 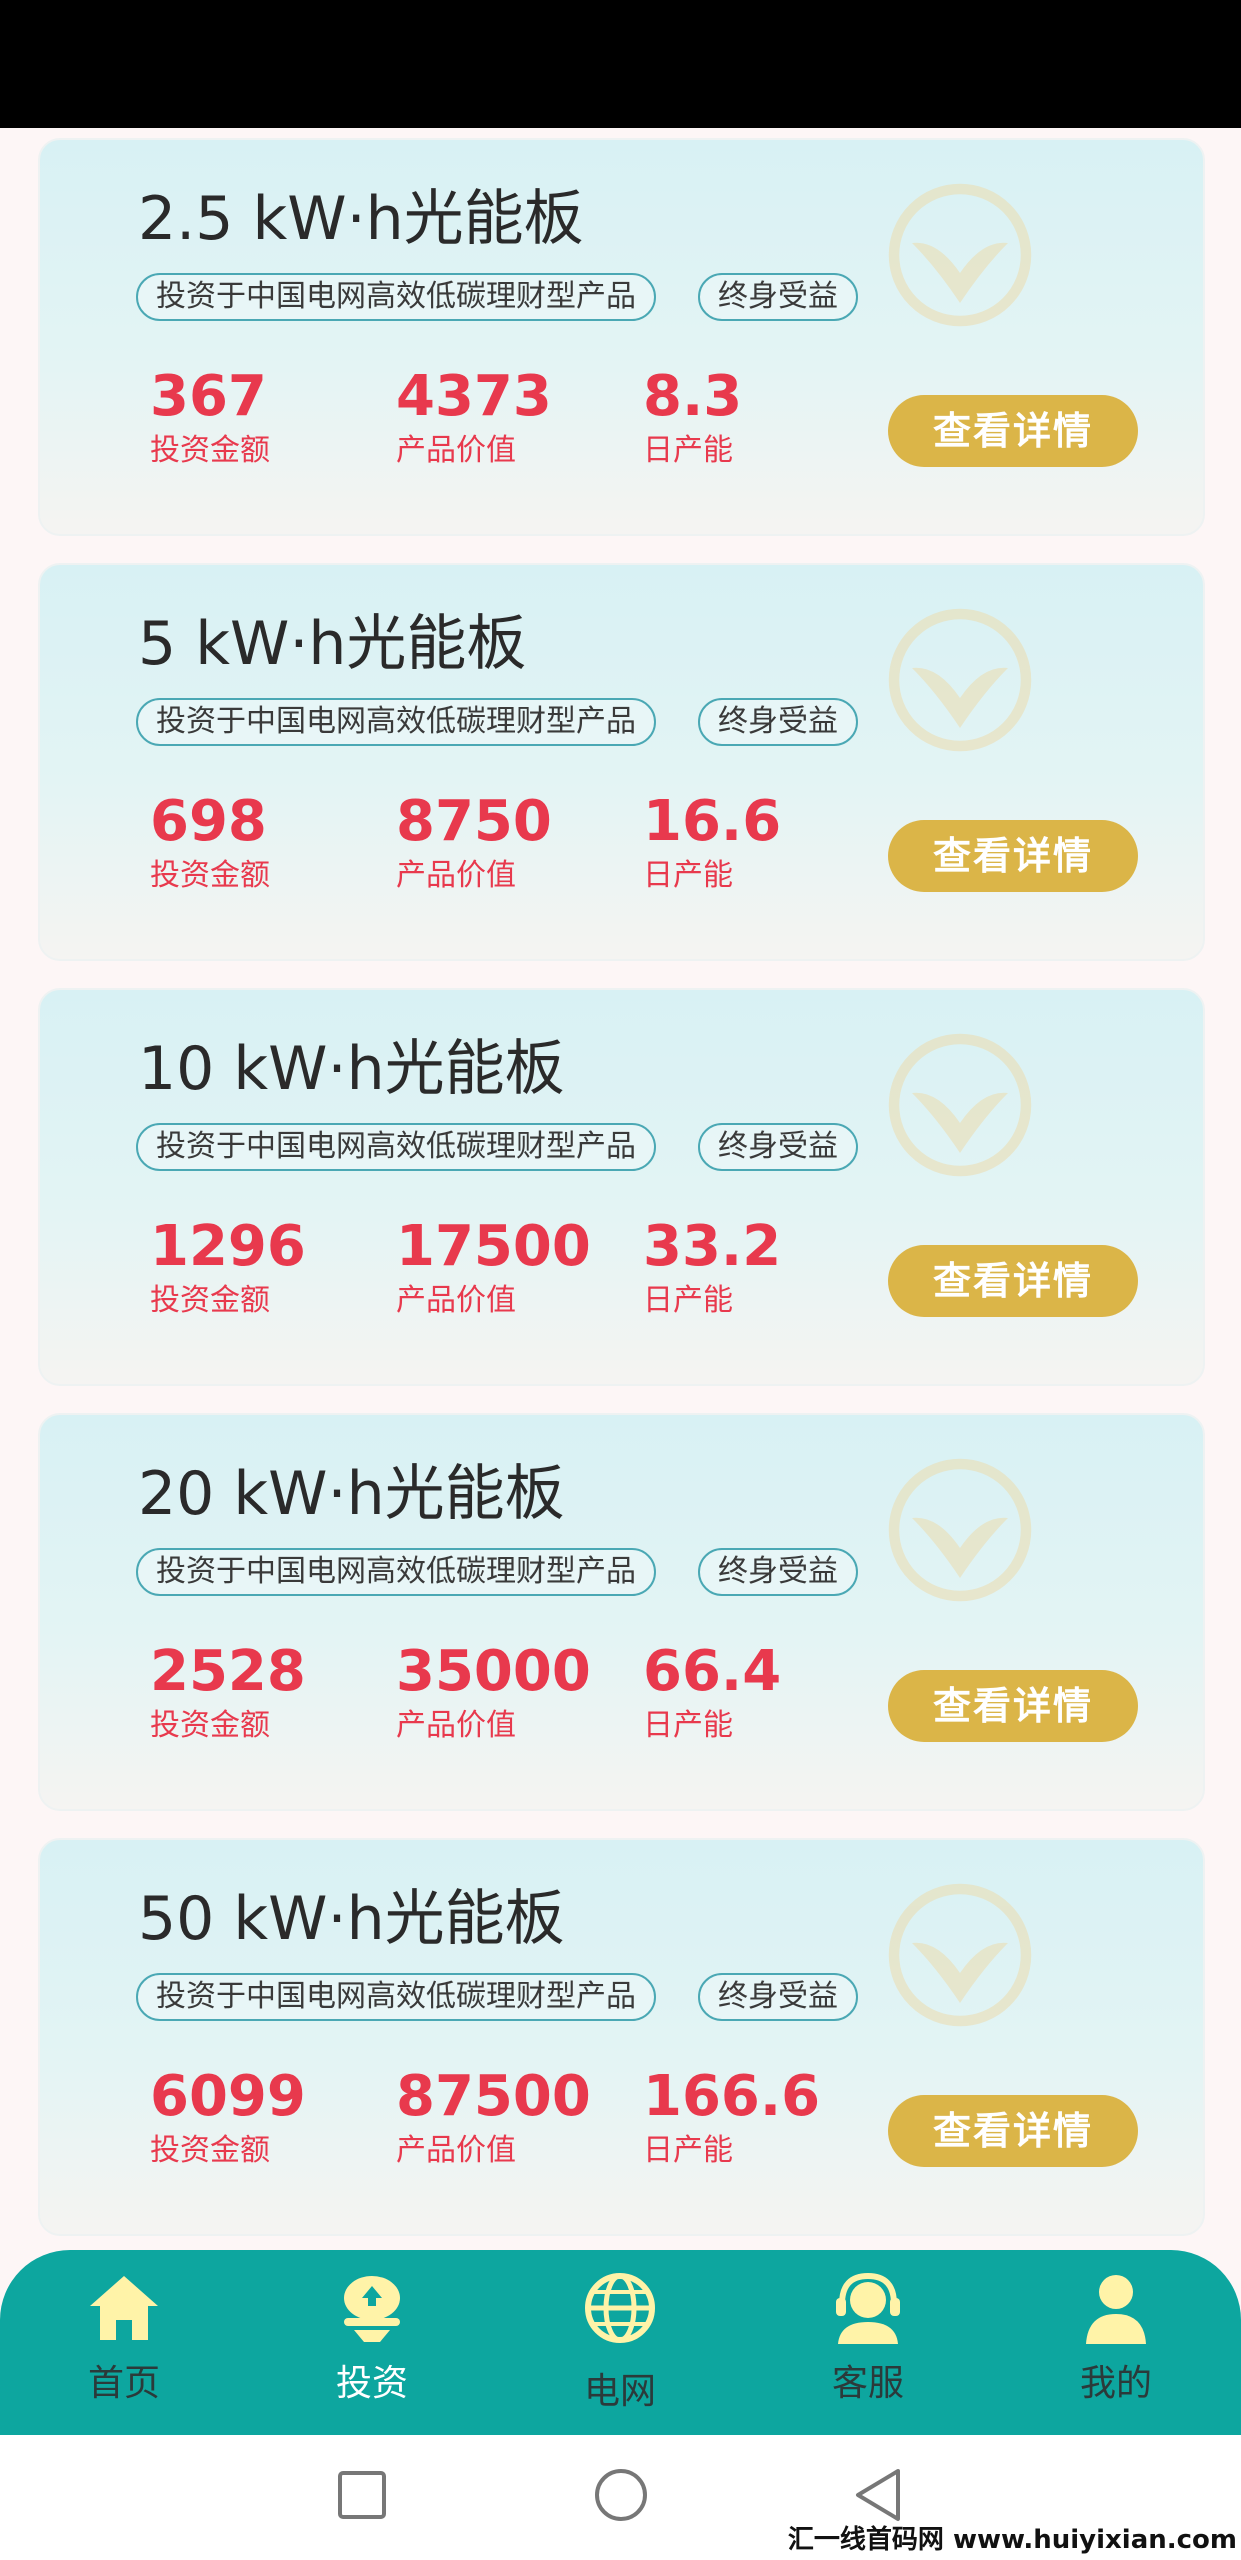 I want to click on amount-value: 6099, so click(x=228, y=2096).